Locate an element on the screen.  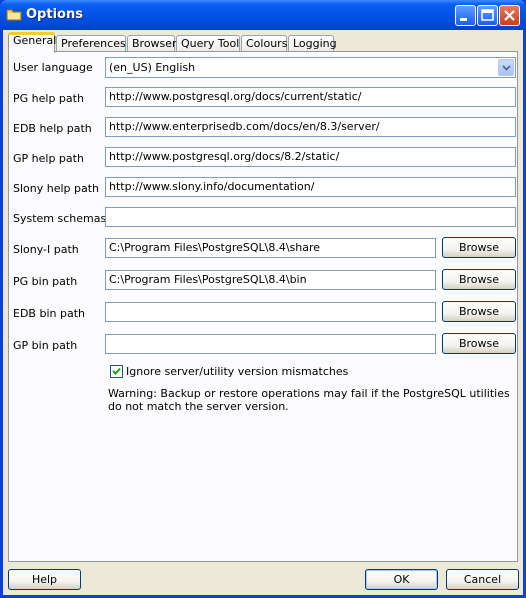
maximize-button is located at coordinates (487, 15).